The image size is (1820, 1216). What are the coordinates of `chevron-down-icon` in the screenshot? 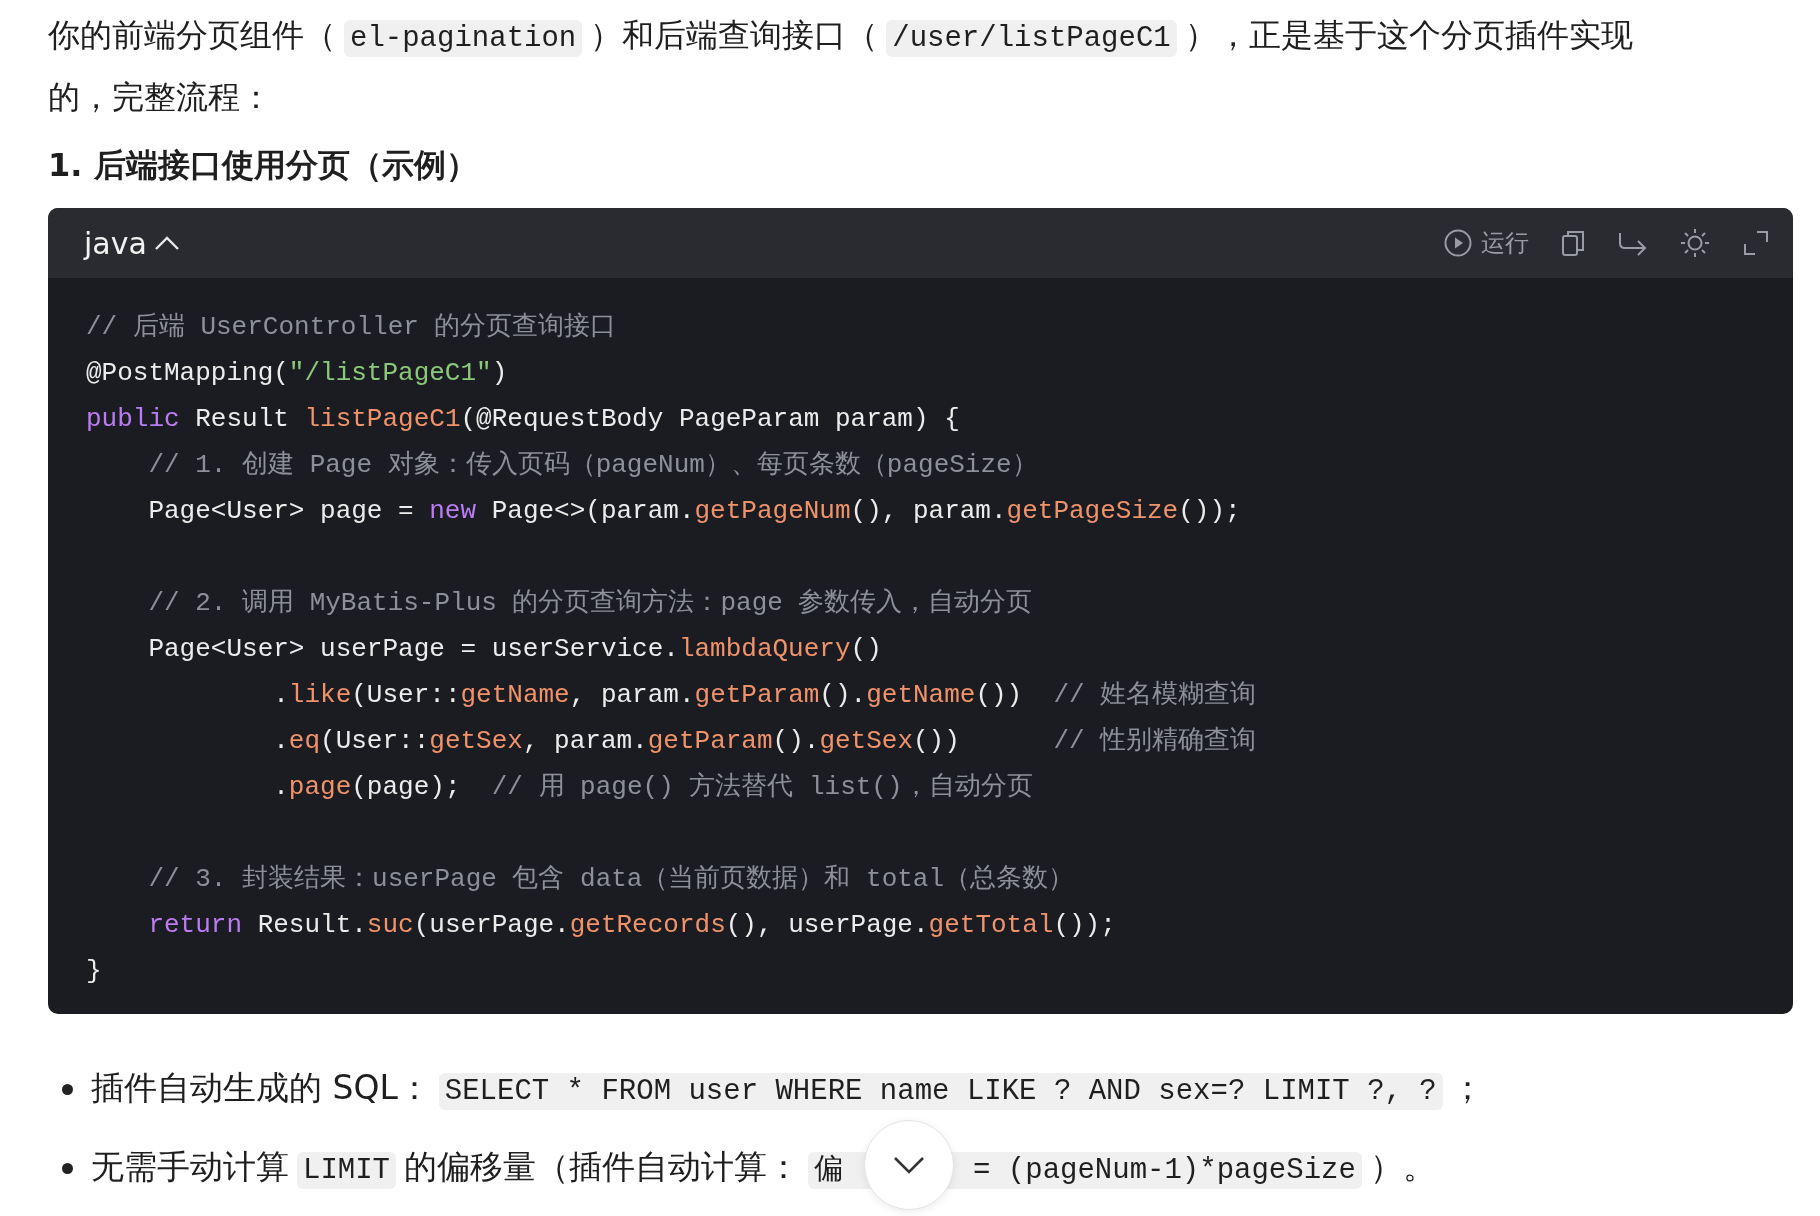 It's located at (909, 1165).